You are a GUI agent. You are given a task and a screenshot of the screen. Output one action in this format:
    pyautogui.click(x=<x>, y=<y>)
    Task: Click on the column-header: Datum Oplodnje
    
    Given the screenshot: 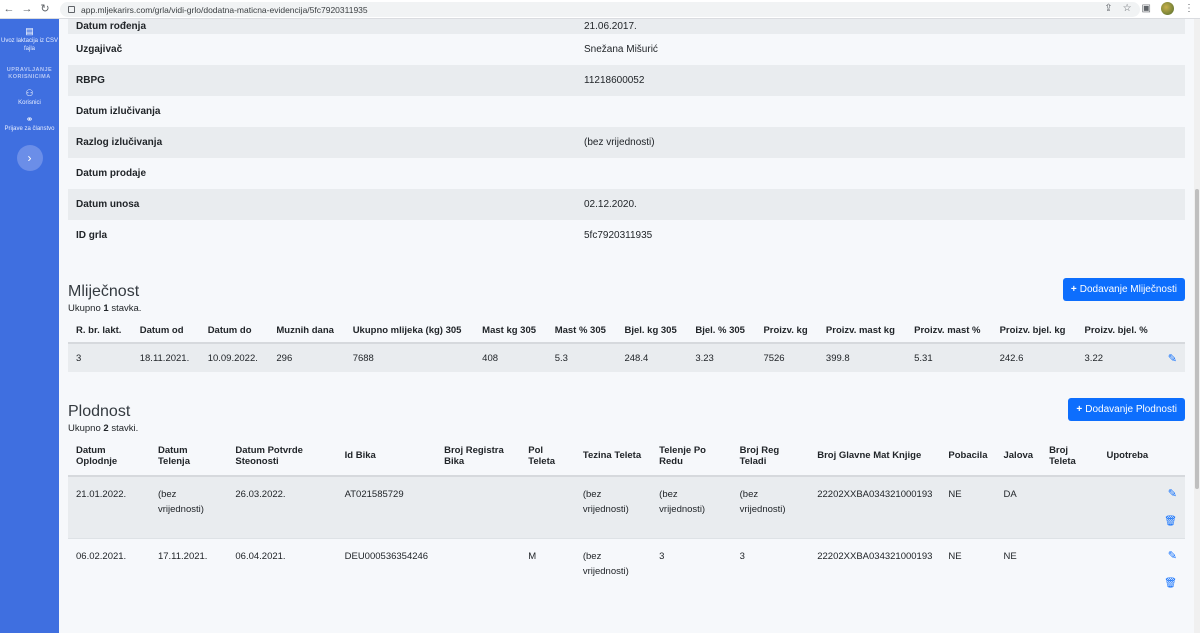 What is the action you would take?
    pyautogui.click(x=109, y=456)
    